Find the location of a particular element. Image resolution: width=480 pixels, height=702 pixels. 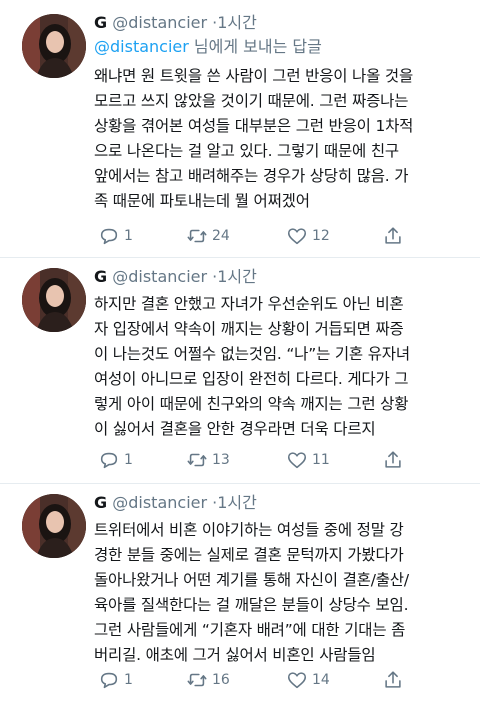

reply-mention-link: @distancier is located at coordinates (141, 46).